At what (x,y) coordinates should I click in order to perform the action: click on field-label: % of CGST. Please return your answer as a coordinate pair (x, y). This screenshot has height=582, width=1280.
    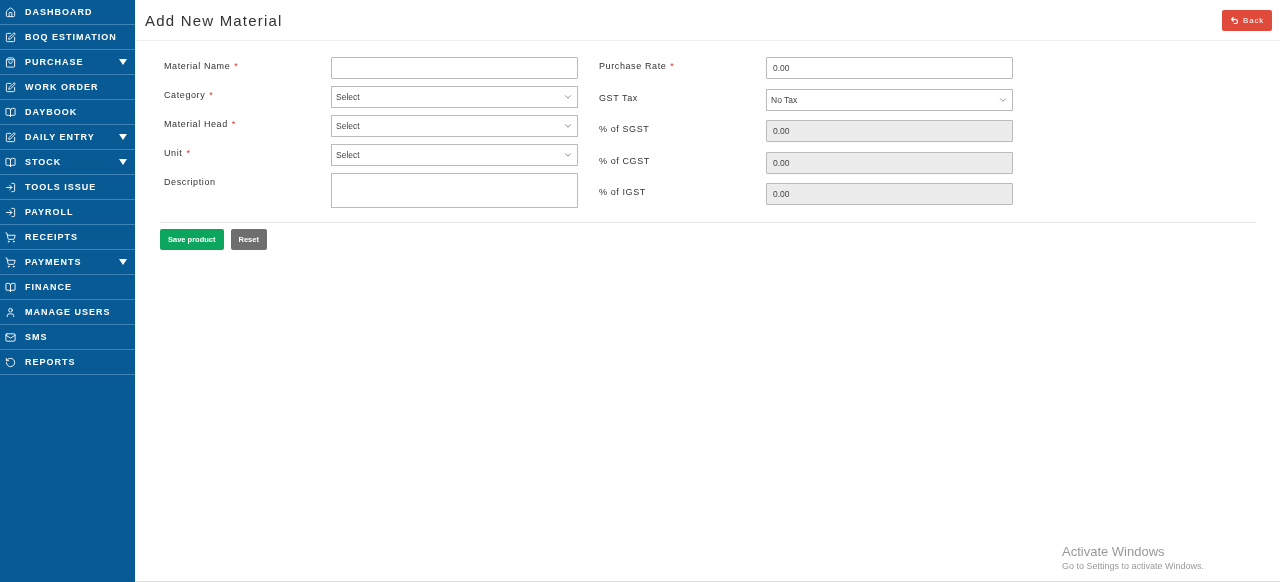
    Looking at the image, I should click on (625, 160).